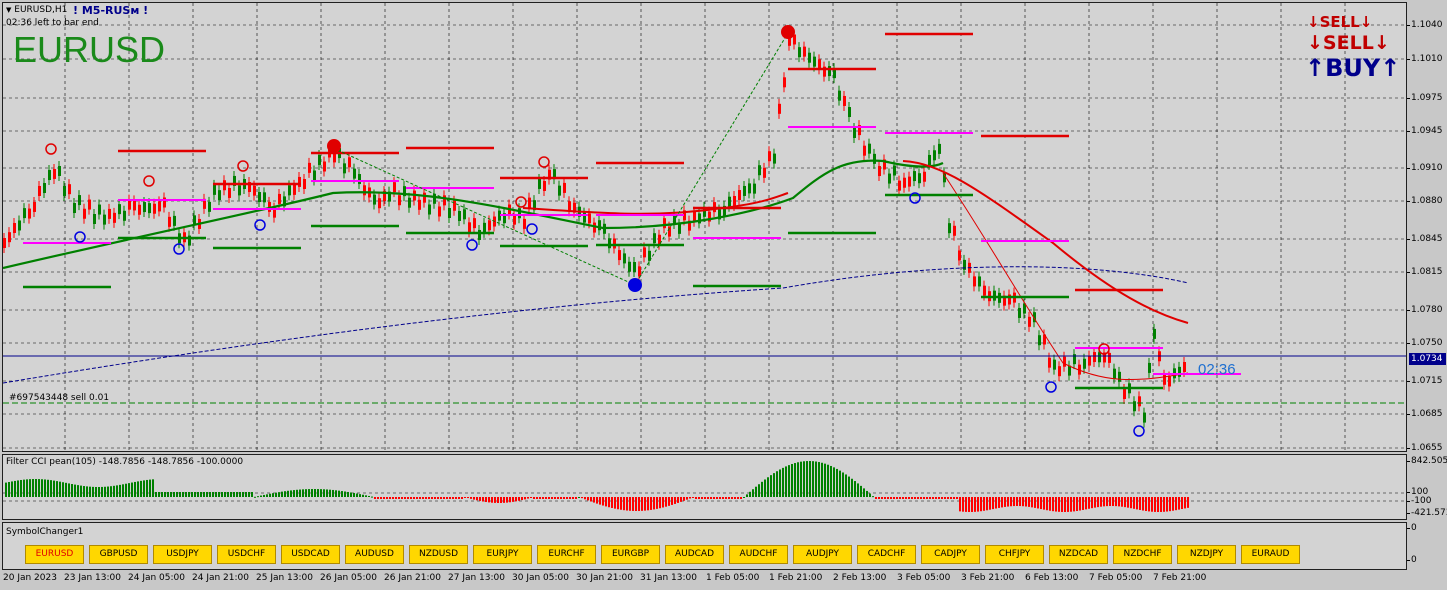 The width and height of the screenshot is (1447, 590). Describe the element at coordinates (630, 554) in the screenshot. I see `symbol-button-eurgbp: EURGBP` at that location.